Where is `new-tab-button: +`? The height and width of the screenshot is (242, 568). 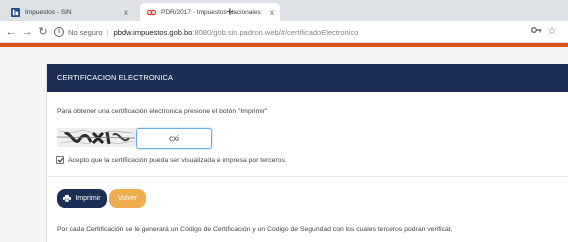 new-tab-button: + is located at coordinates (230, 11).